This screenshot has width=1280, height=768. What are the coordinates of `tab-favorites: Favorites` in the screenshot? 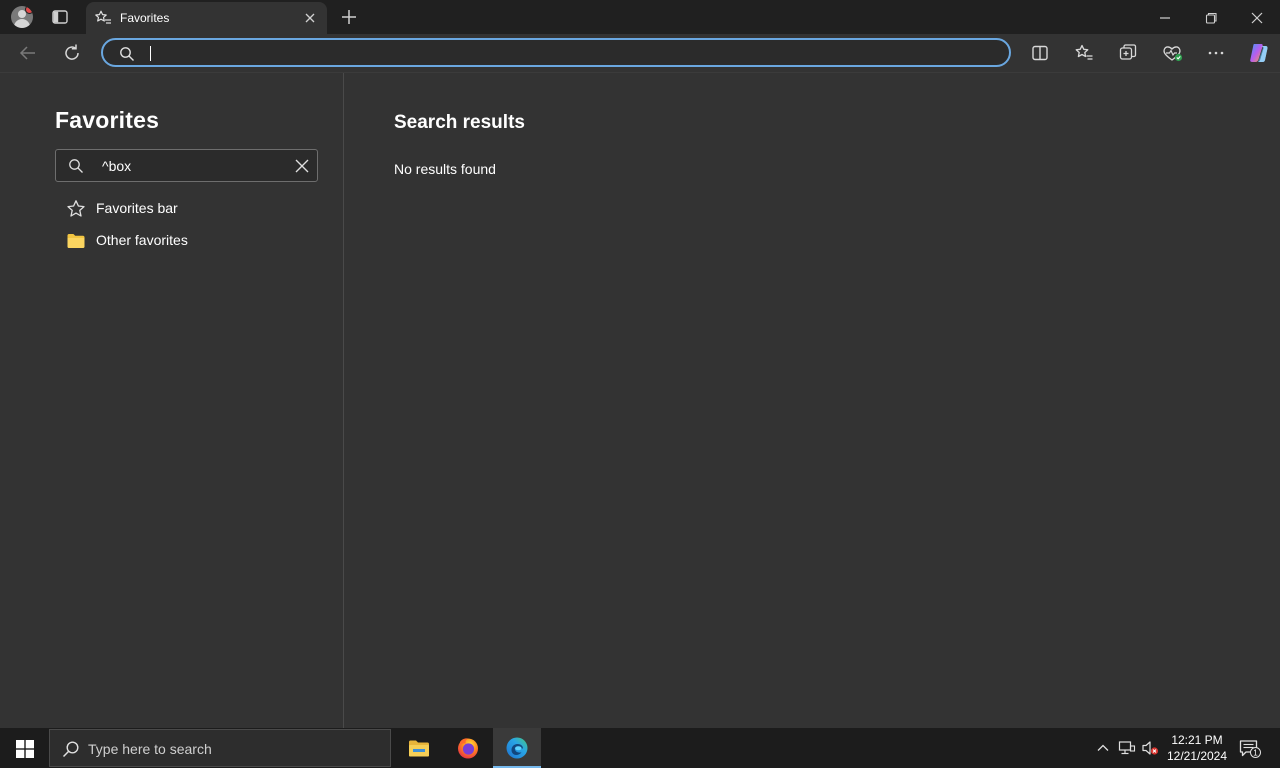 It's located at (206, 18).